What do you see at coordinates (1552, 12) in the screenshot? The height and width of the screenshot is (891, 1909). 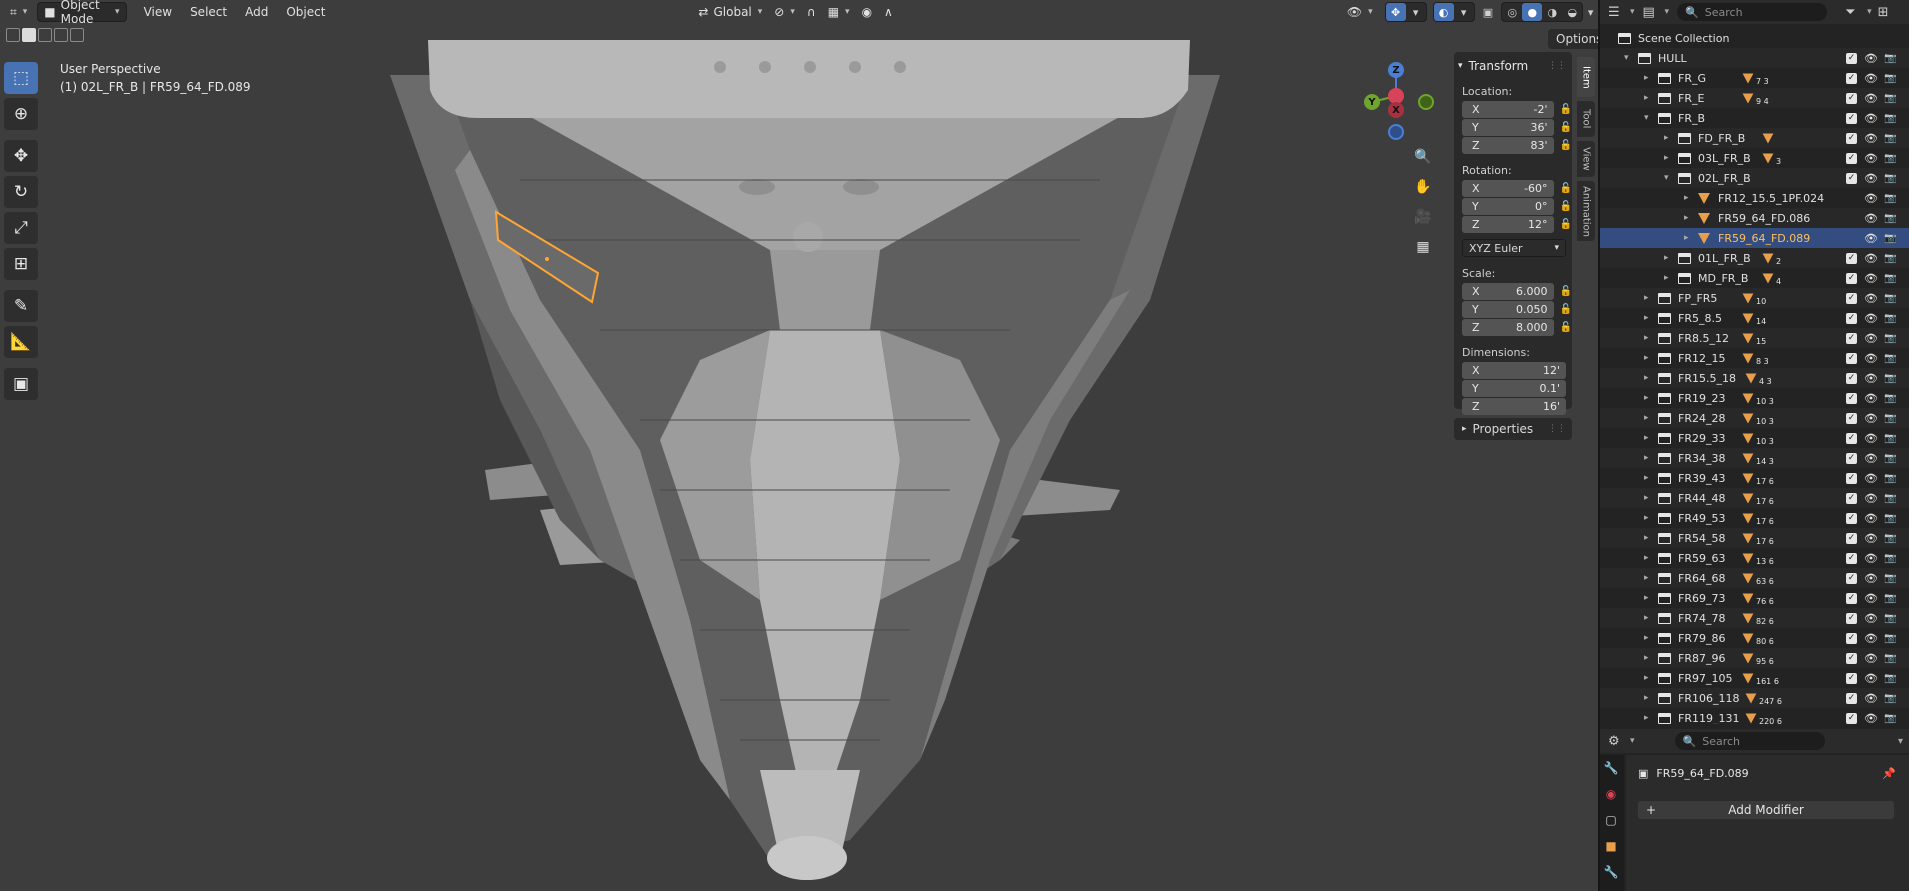 I see `material-shading: ◑` at bounding box center [1552, 12].